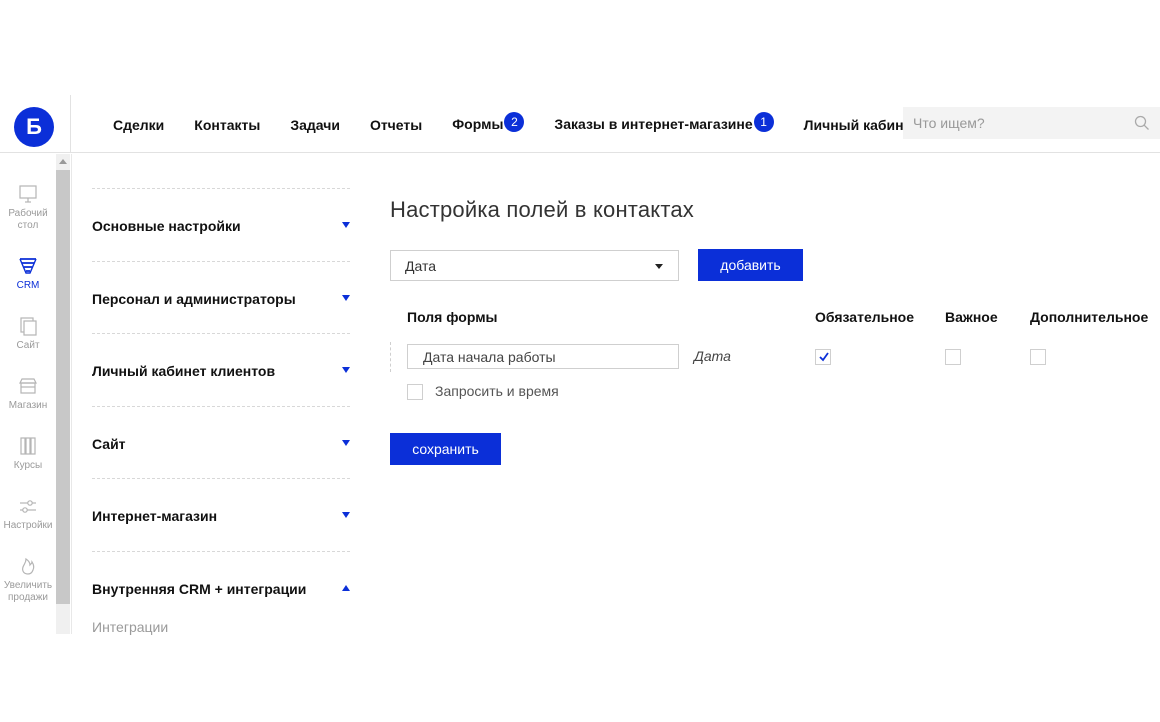 This screenshot has width=1160, height=722. What do you see at coordinates (109, 443) in the screenshot?
I see `menu-section-site-label: Сайт` at bounding box center [109, 443].